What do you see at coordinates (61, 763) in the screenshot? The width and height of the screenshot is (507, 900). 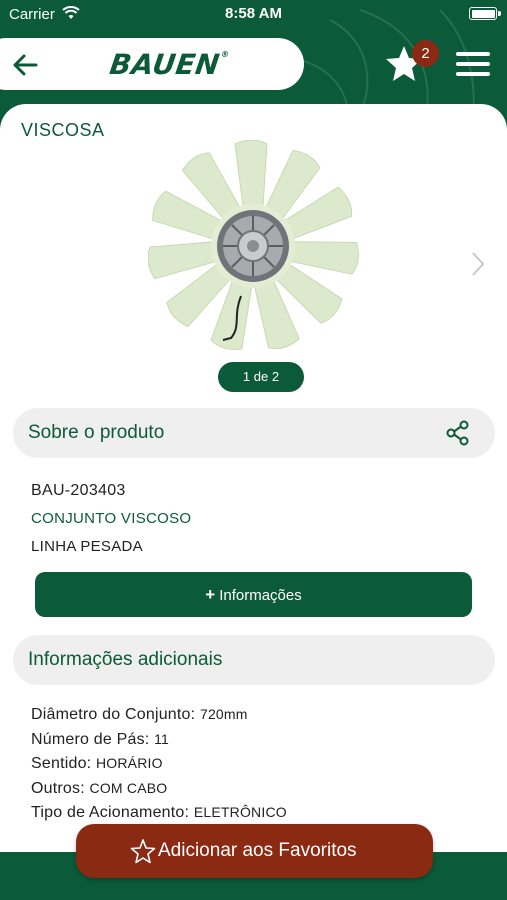 I see `spec-label: Sentido:` at bounding box center [61, 763].